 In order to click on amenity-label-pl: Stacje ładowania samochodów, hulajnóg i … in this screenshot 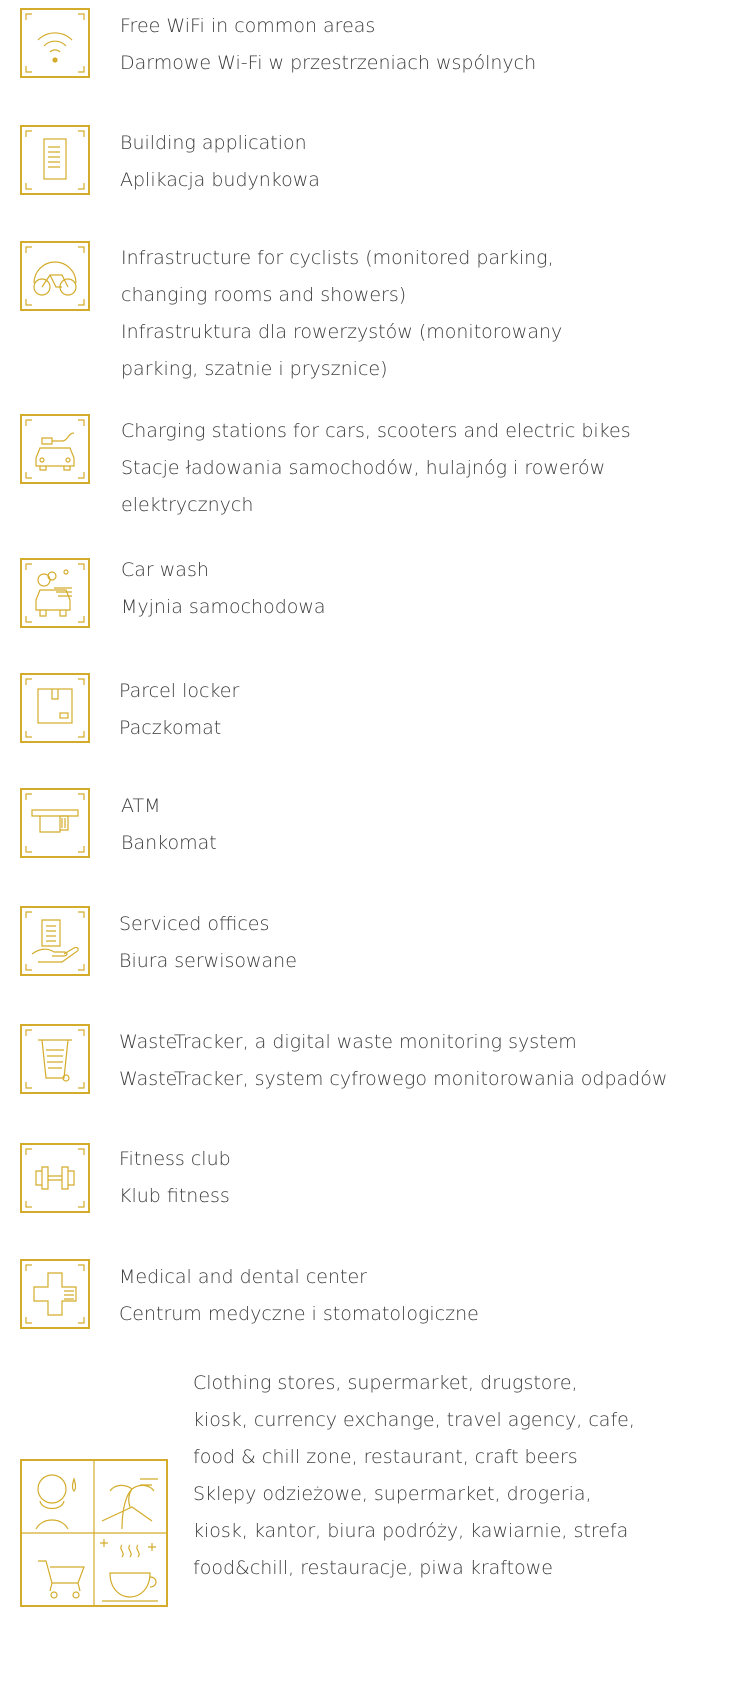, I will do `click(363, 468)`.